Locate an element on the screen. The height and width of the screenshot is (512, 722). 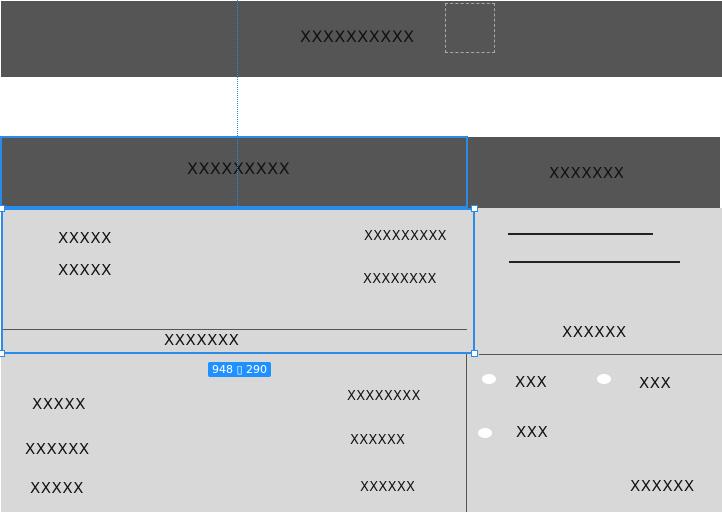
radio-option-2-label: XXX is located at coordinates (655, 383).